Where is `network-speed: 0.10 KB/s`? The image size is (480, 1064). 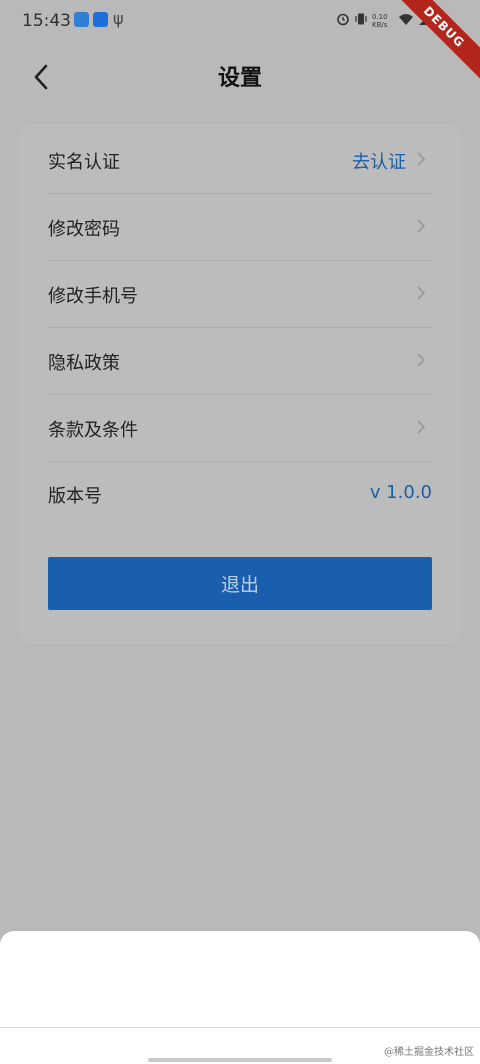
network-speed: 0.10 KB/s is located at coordinates (380, 21).